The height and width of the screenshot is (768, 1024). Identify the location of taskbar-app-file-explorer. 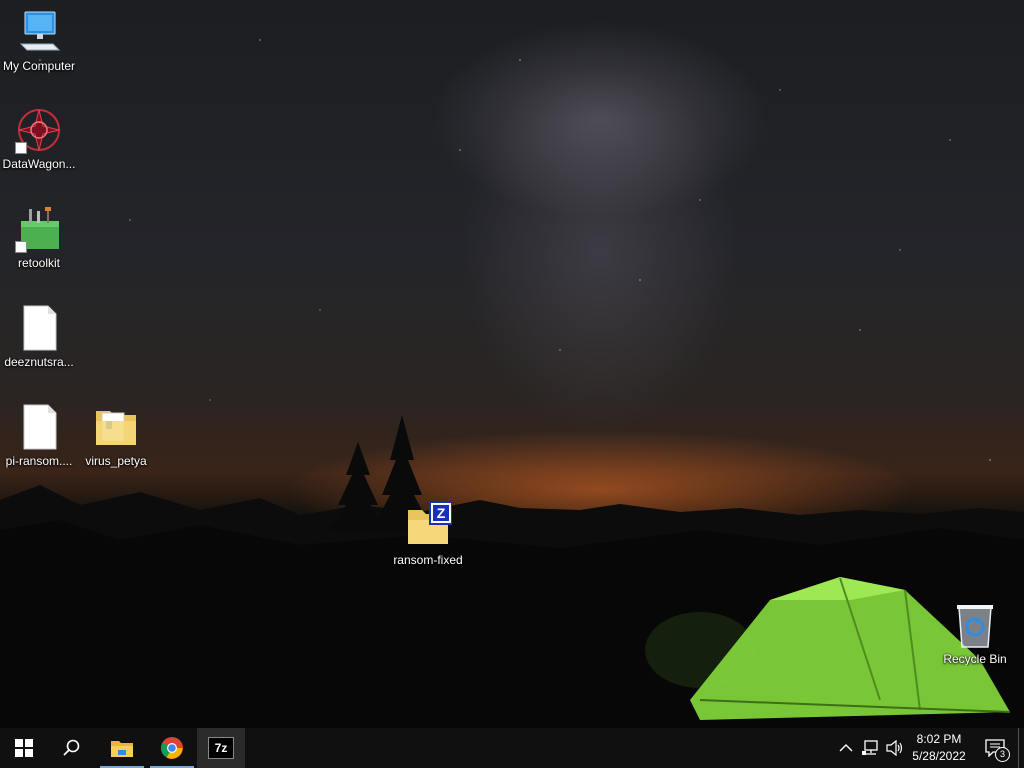
(122, 748).